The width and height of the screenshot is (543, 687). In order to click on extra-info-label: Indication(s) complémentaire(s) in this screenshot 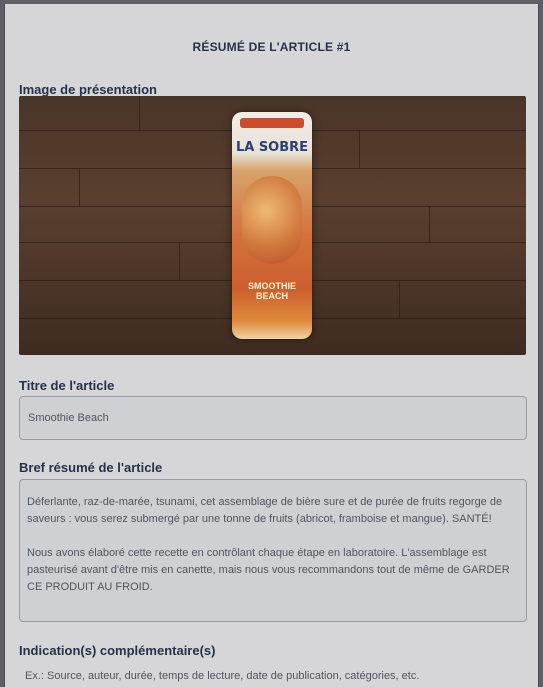, I will do `click(117, 650)`.